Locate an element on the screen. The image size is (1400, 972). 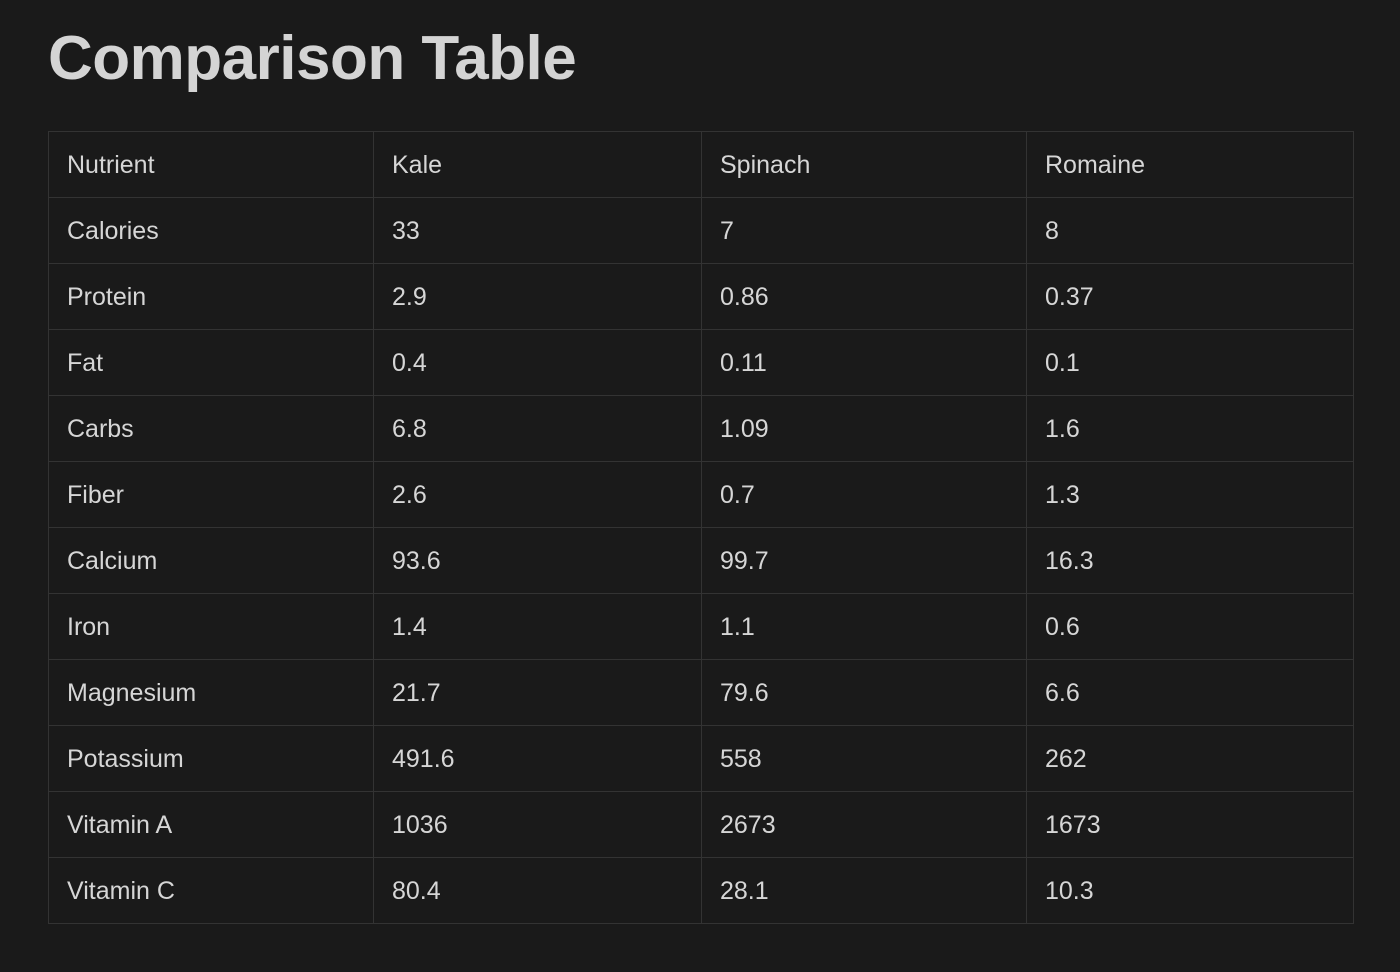
cell-romaine-value: 0.37 is located at coordinates (1190, 297).